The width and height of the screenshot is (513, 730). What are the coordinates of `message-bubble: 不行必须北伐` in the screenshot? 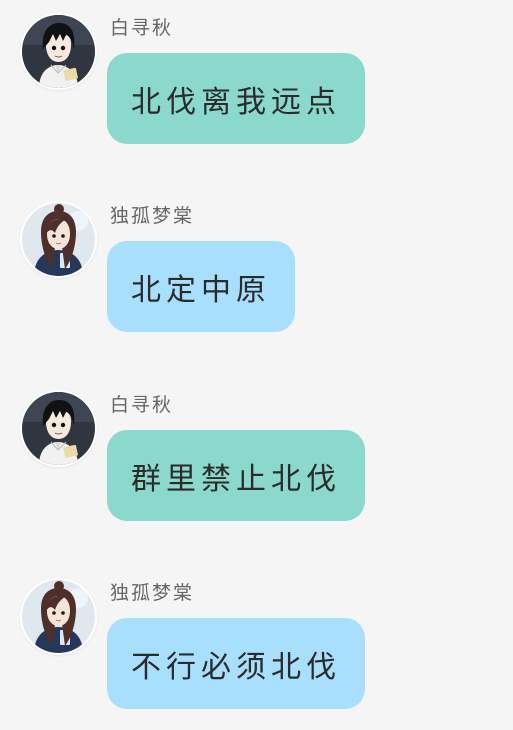 It's located at (236, 663).